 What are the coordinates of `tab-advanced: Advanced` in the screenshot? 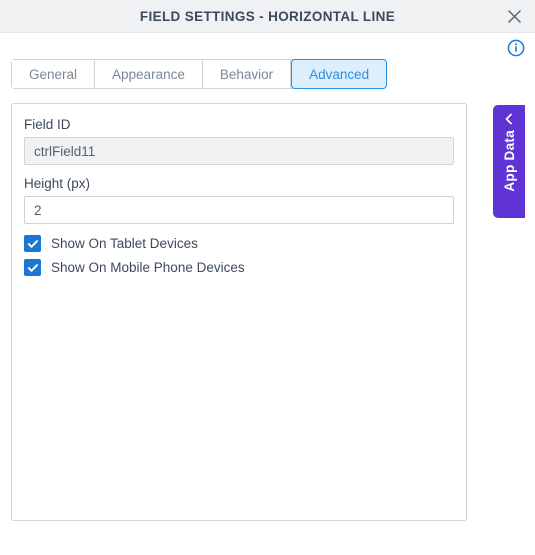 It's located at (339, 74).